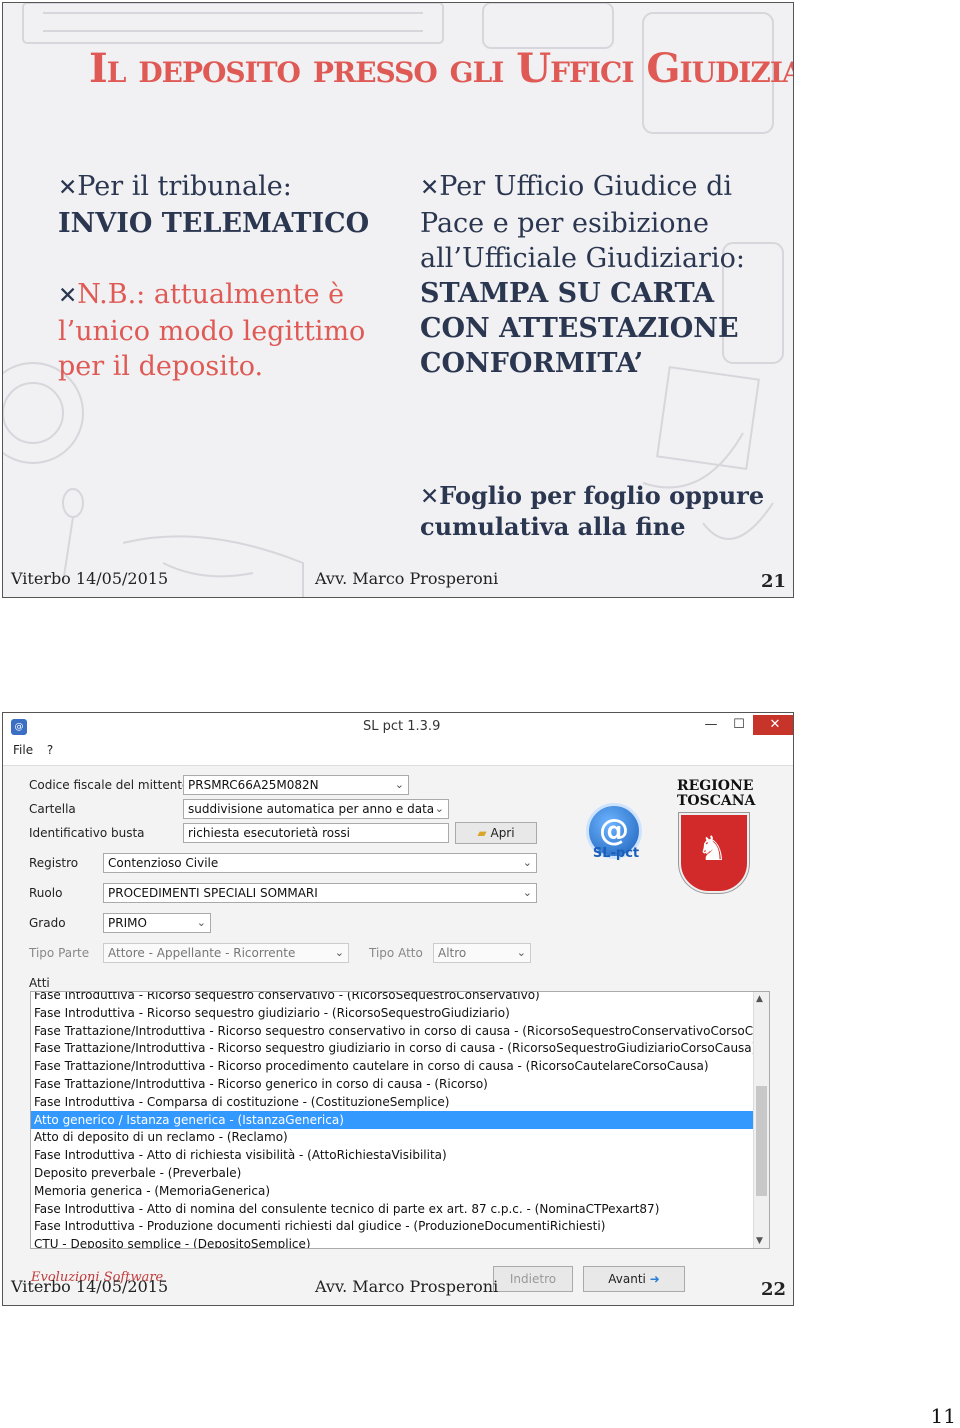  Describe the element at coordinates (761, 1141) in the screenshot. I see `scrollbar-thumb` at that location.